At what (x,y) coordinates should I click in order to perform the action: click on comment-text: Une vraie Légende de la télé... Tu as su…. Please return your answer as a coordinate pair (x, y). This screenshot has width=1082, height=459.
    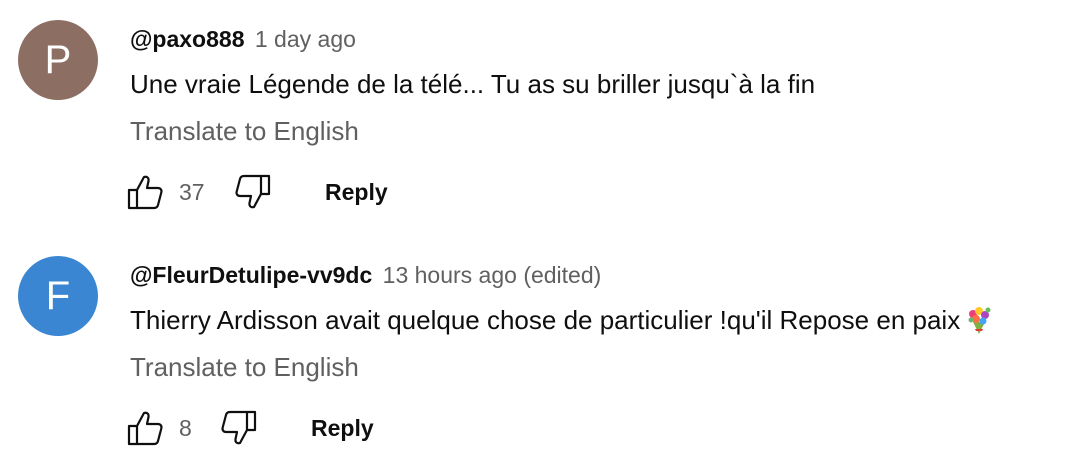
    Looking at the image, I should click on (473, 84).